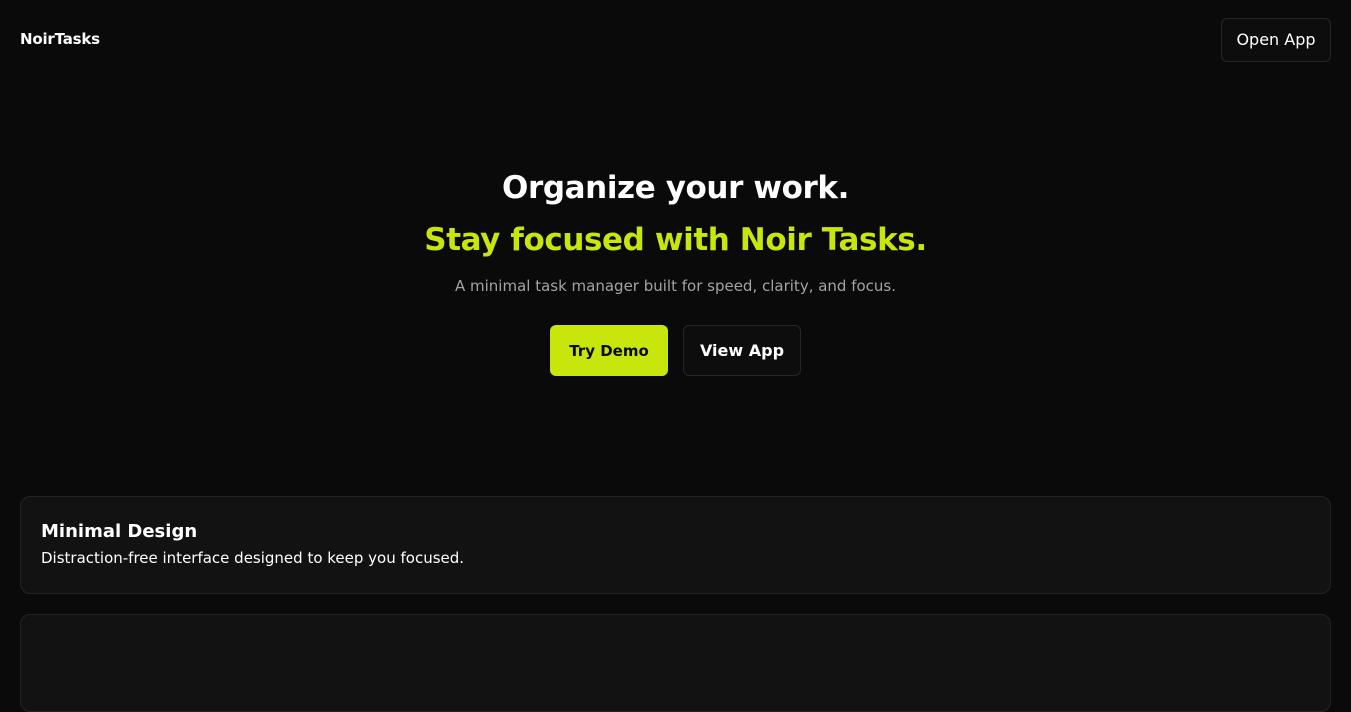 This screenshot has width=1351, height=712. What do you see at coordinates (675, 350) in the screenshot?
I see `hero-actions: Try Demo View App` at bounding box center [675, 350].